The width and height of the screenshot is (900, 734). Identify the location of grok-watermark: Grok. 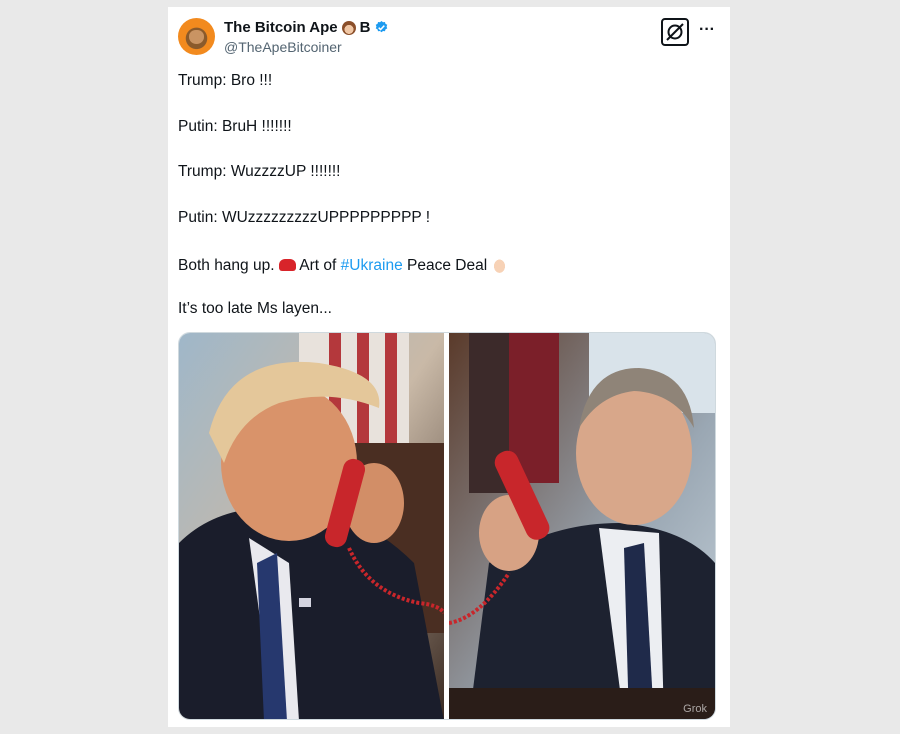
(695, 709).